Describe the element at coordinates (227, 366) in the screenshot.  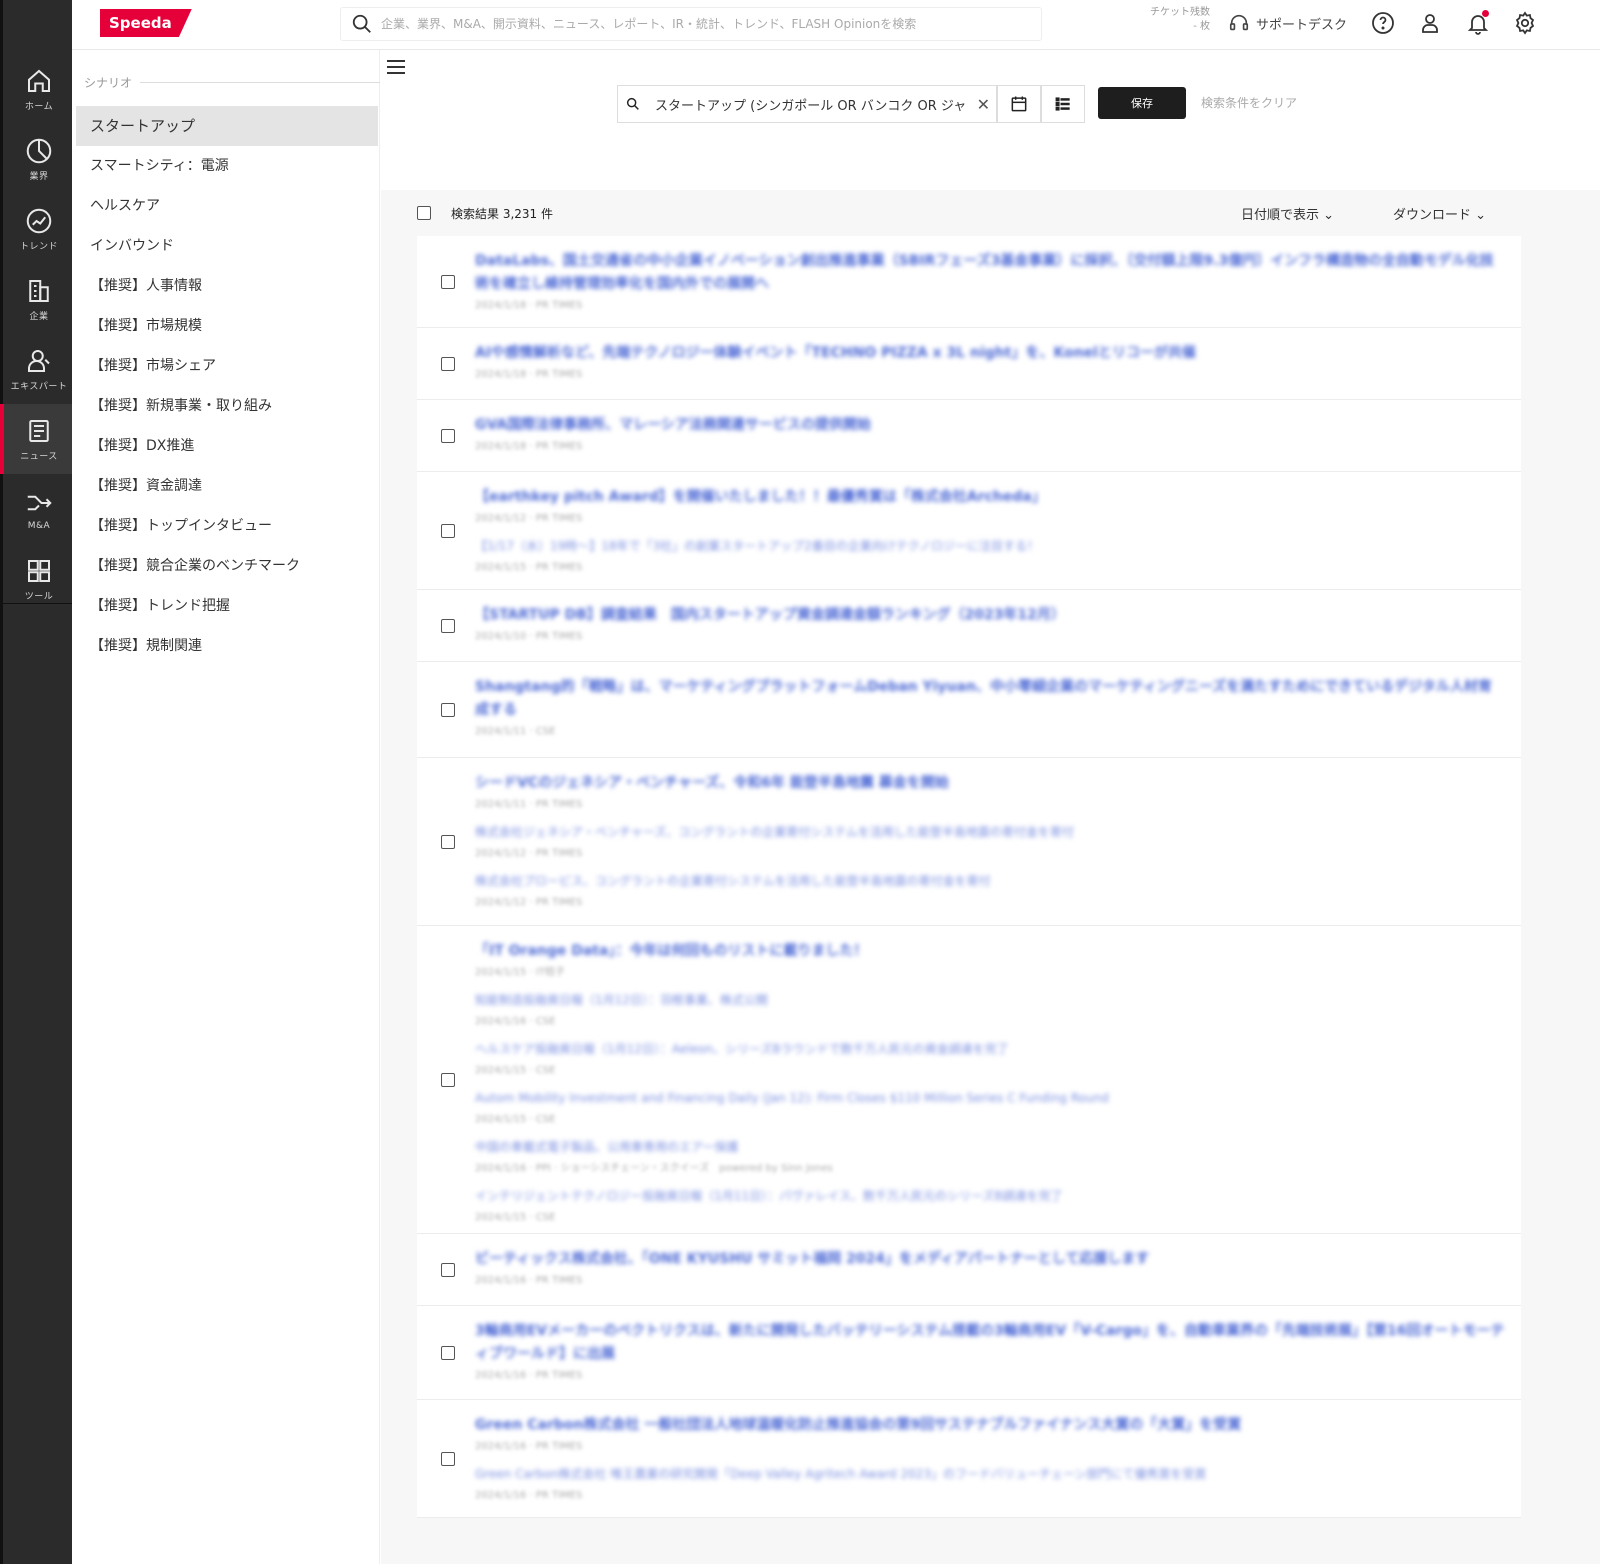
I see `scenario-item: 【推奨】市場シェア` at that location.